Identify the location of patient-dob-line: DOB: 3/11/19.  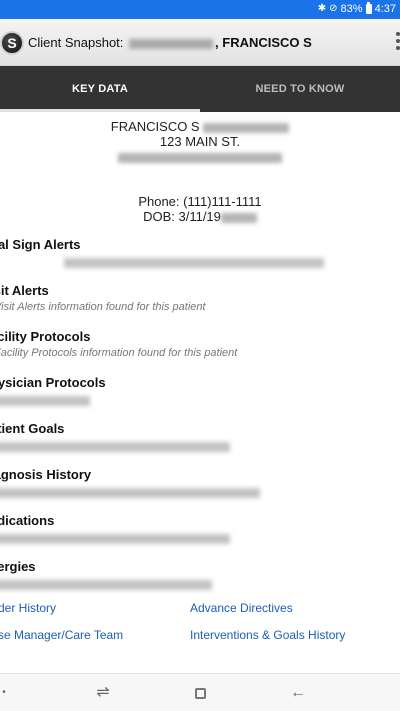
(200, 216).